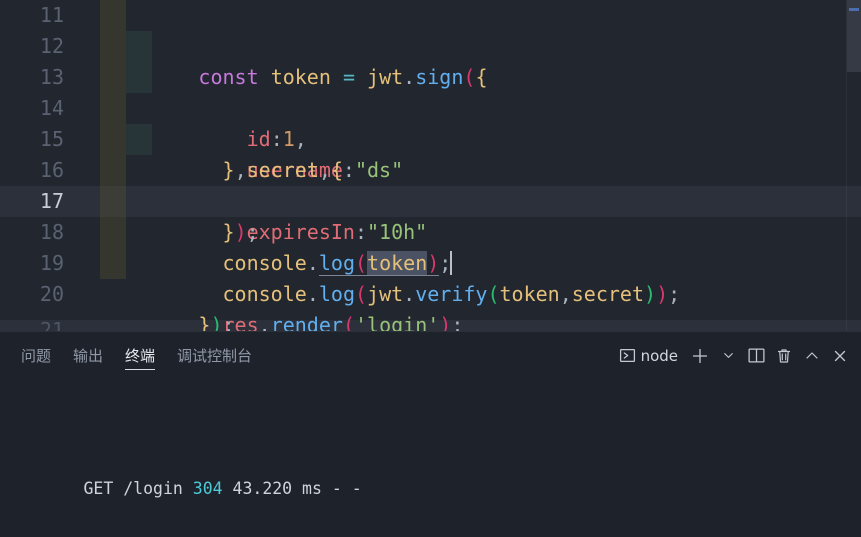 Image resolution: width=861 pixels, height=537 pixels. What do you see at coordinates (282, 170) in the screenshot?
I see `token-variable: secret` at bounding box center [282, 170].